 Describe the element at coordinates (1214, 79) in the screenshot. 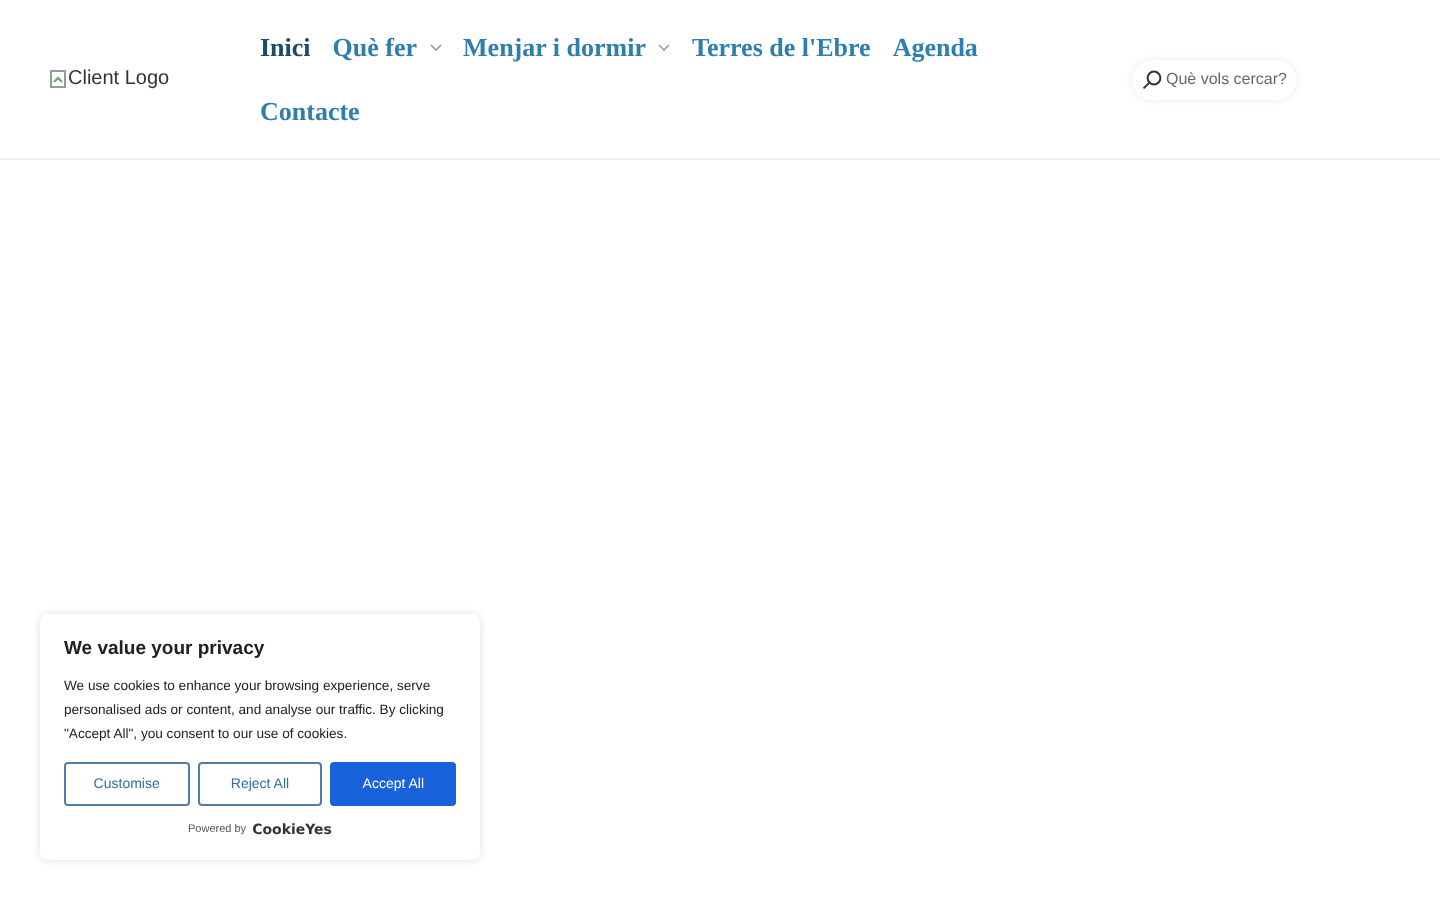

I see `search-field: Què vols cercar?` at that location.